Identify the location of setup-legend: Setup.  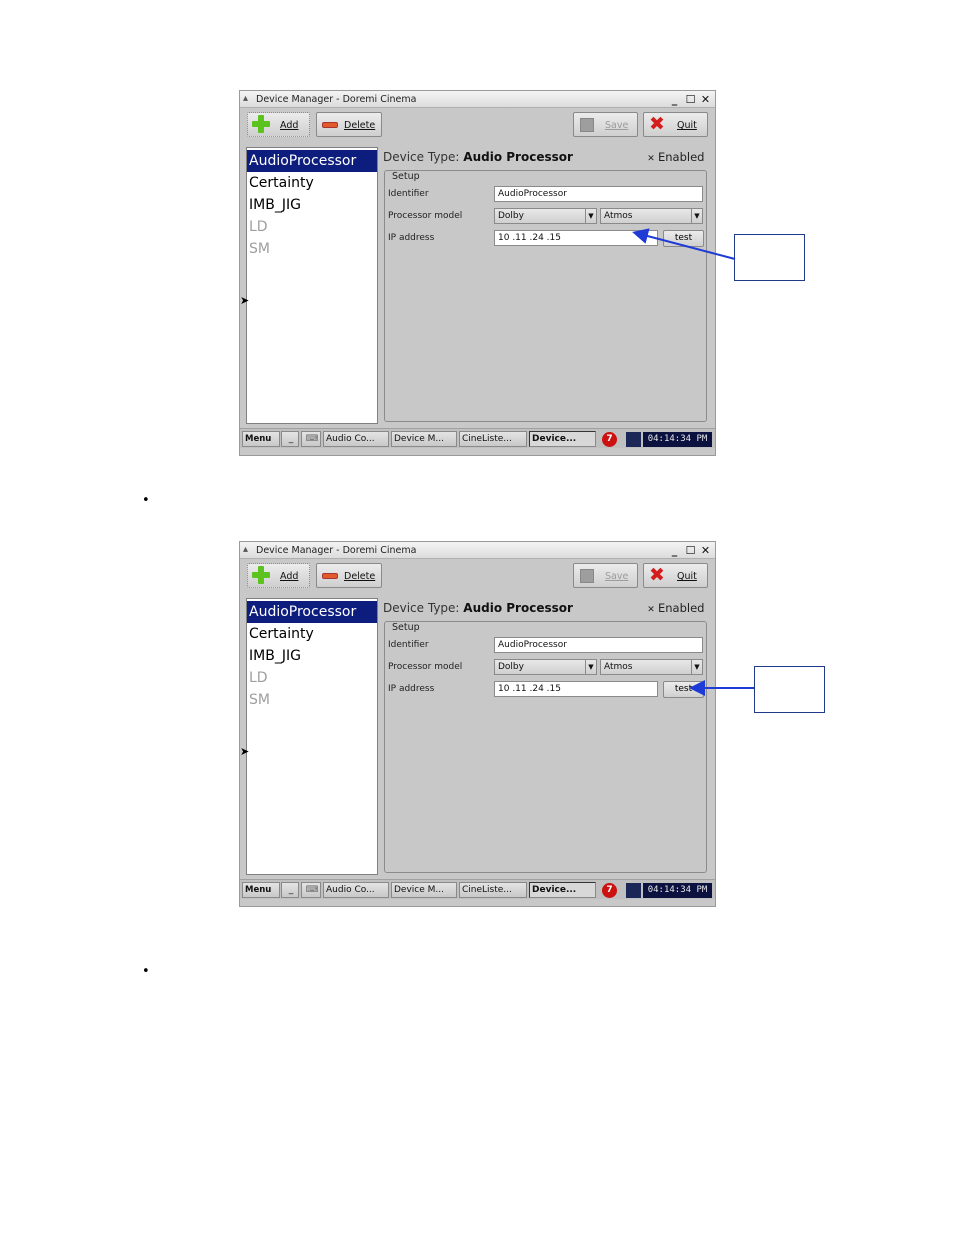
(406, 176).